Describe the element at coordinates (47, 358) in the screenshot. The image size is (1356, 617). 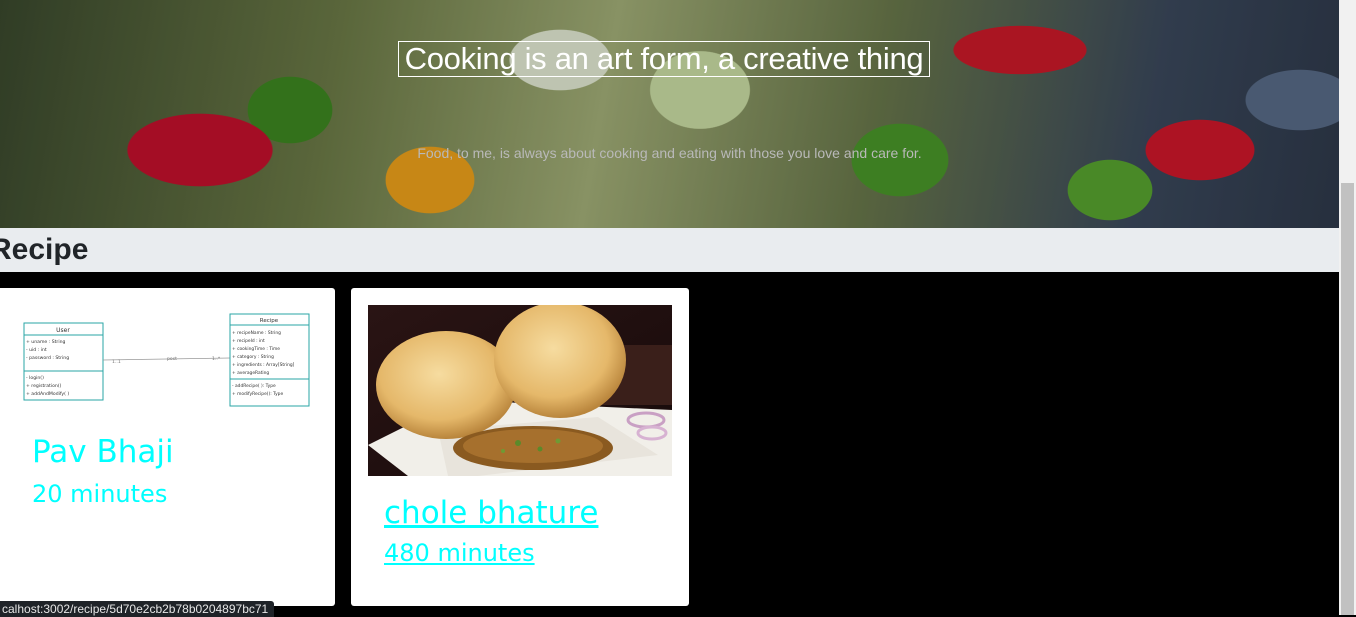
I see `svg-text: - password : String` at that location.